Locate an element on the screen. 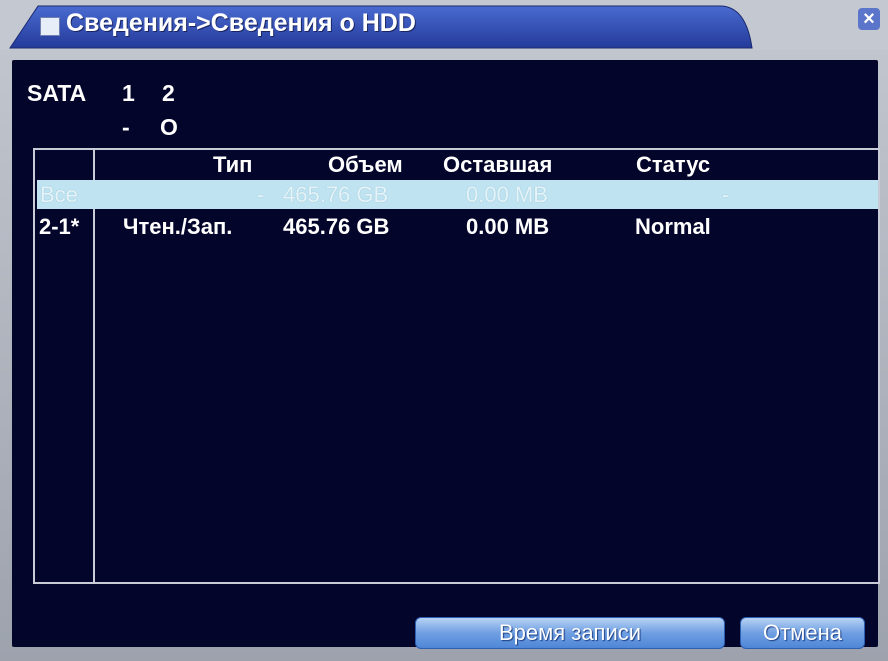 The height and width of the screenshot is (661, 888). column-header-remaining: Оставшая is located at coordinates (498, 164).